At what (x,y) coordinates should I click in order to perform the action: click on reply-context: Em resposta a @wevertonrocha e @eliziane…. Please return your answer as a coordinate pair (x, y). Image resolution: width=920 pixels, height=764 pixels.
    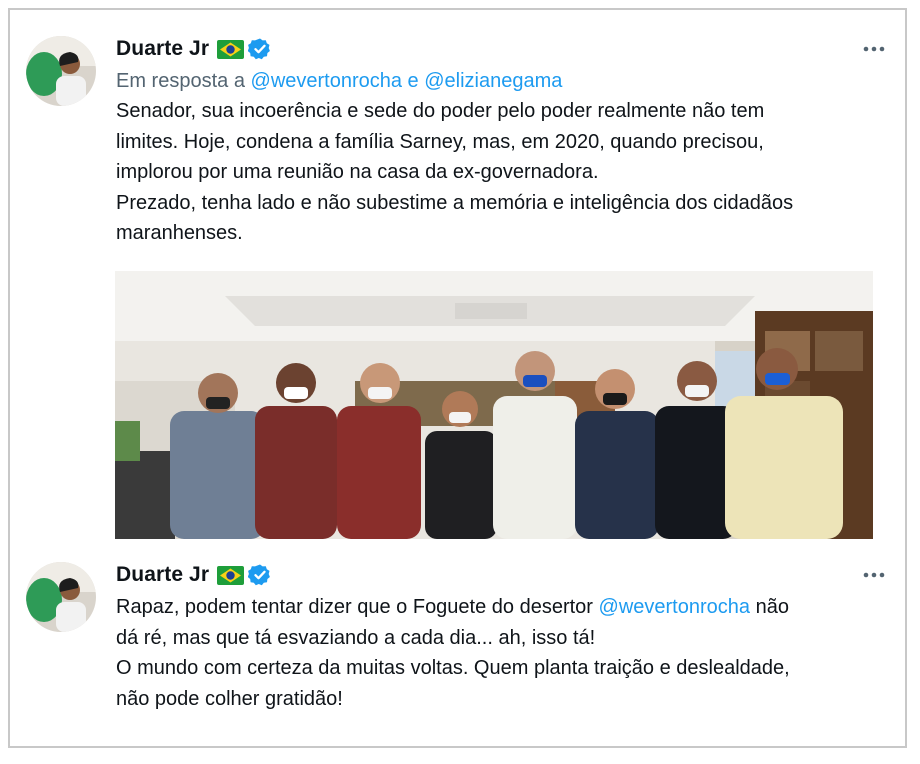
    Looking at the image, I should click on (503, 81).